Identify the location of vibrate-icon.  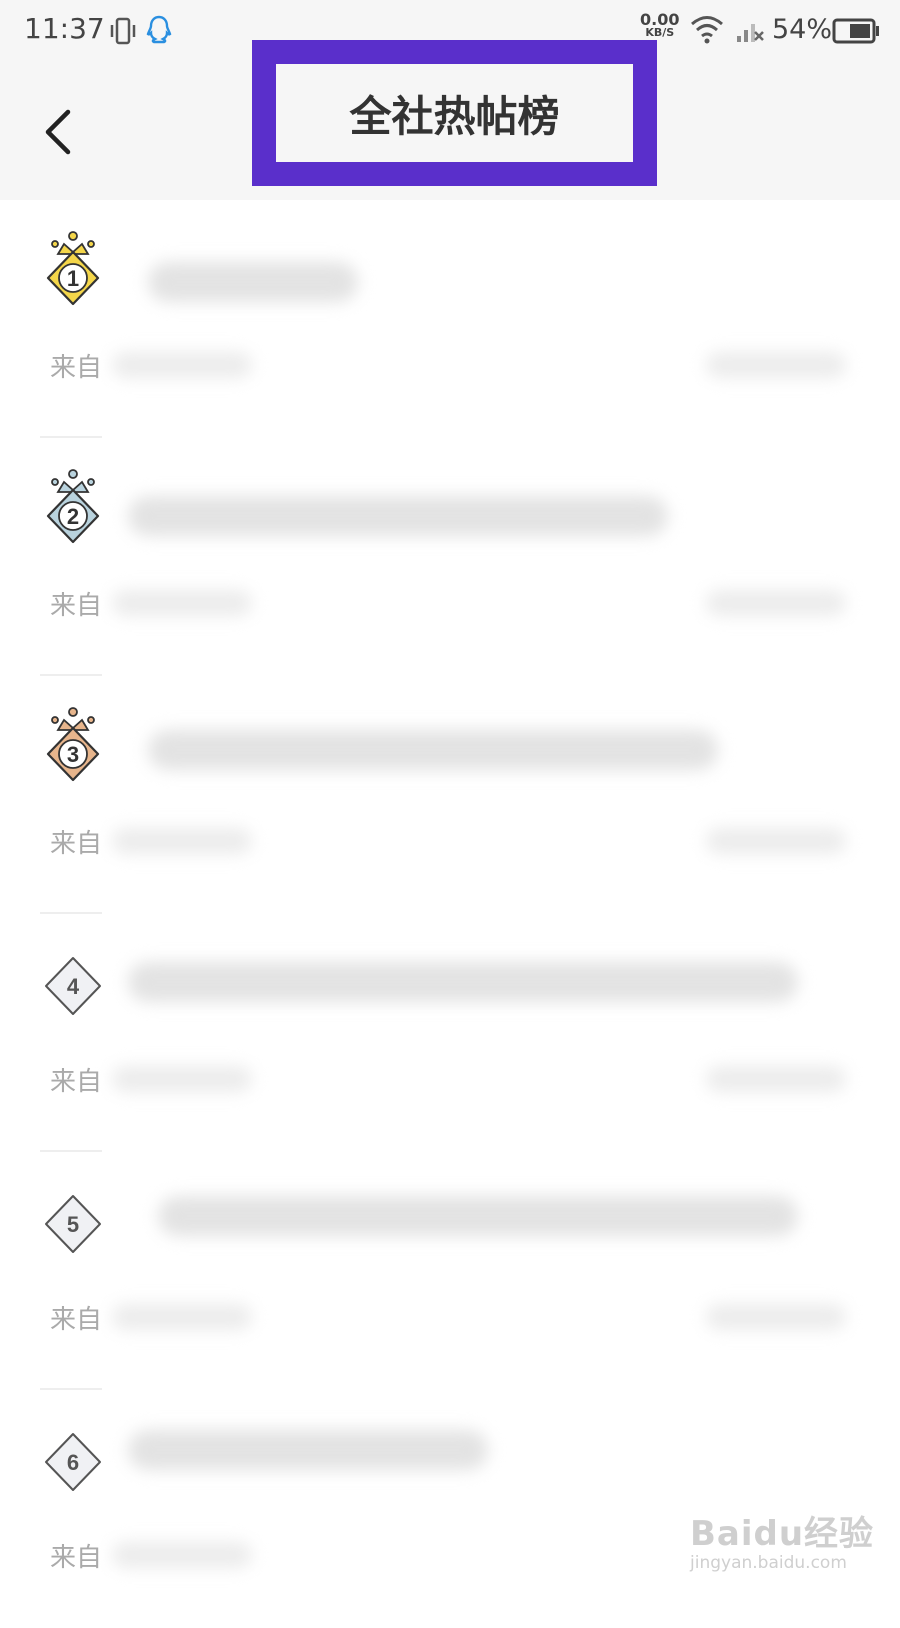
(123, 33).